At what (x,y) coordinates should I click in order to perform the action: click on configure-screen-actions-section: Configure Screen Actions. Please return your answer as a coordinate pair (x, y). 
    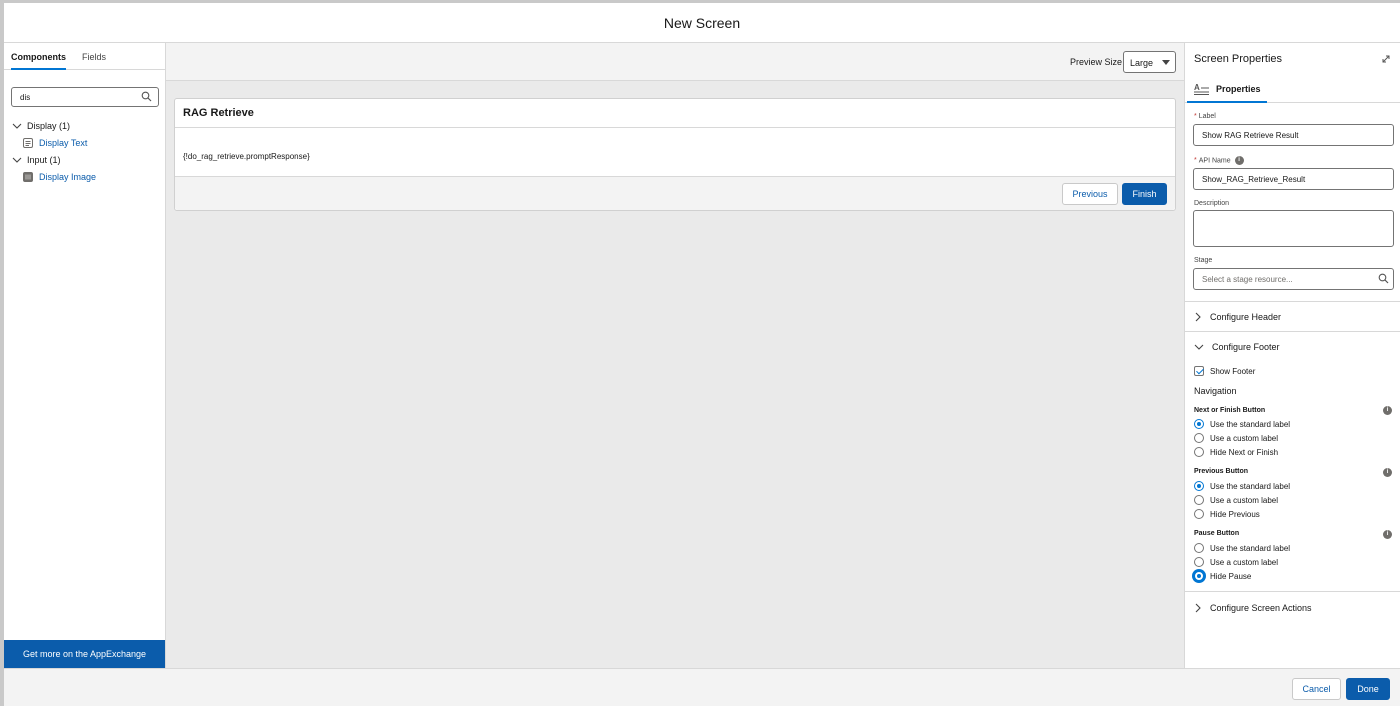
    Looking at the image, I should click on (1292, 607).